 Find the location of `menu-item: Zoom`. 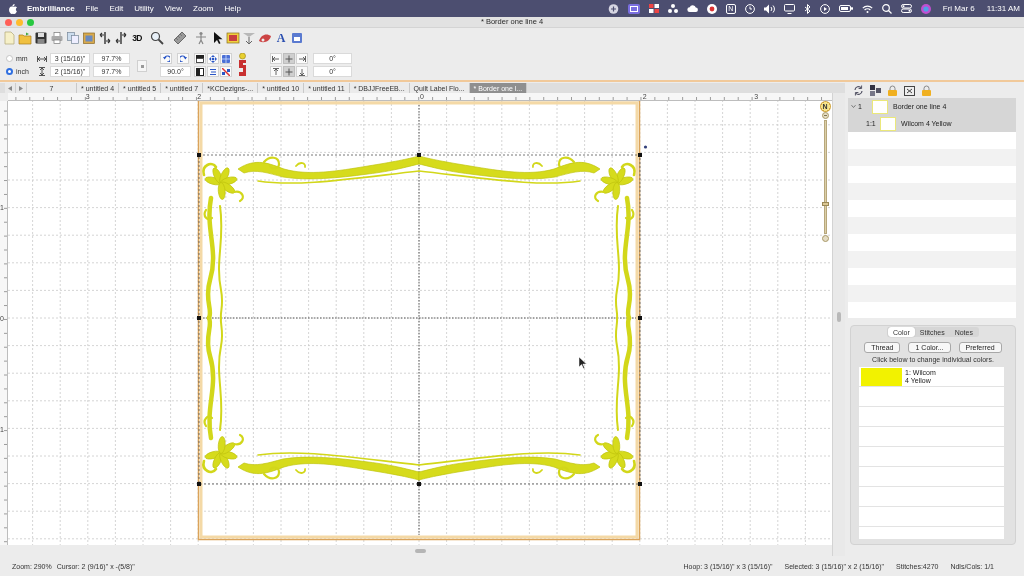

menu-item: Zoom is located at coordinates (203, 8).